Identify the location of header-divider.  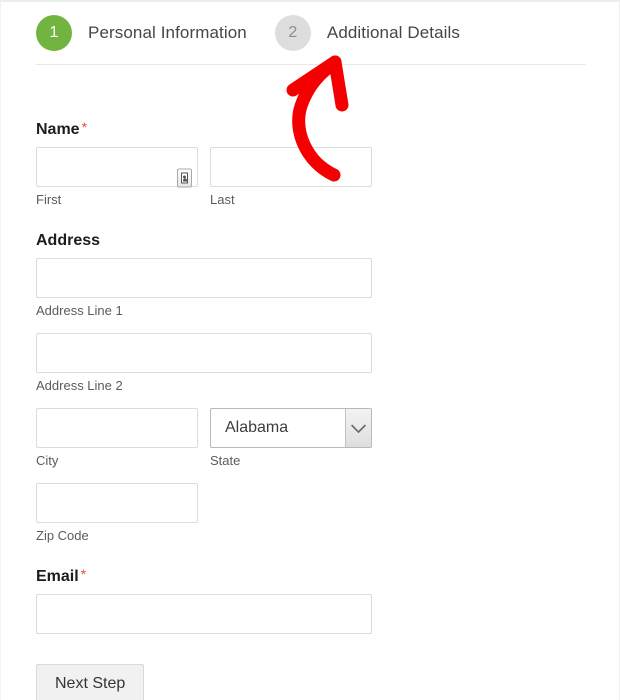
(311, 64).